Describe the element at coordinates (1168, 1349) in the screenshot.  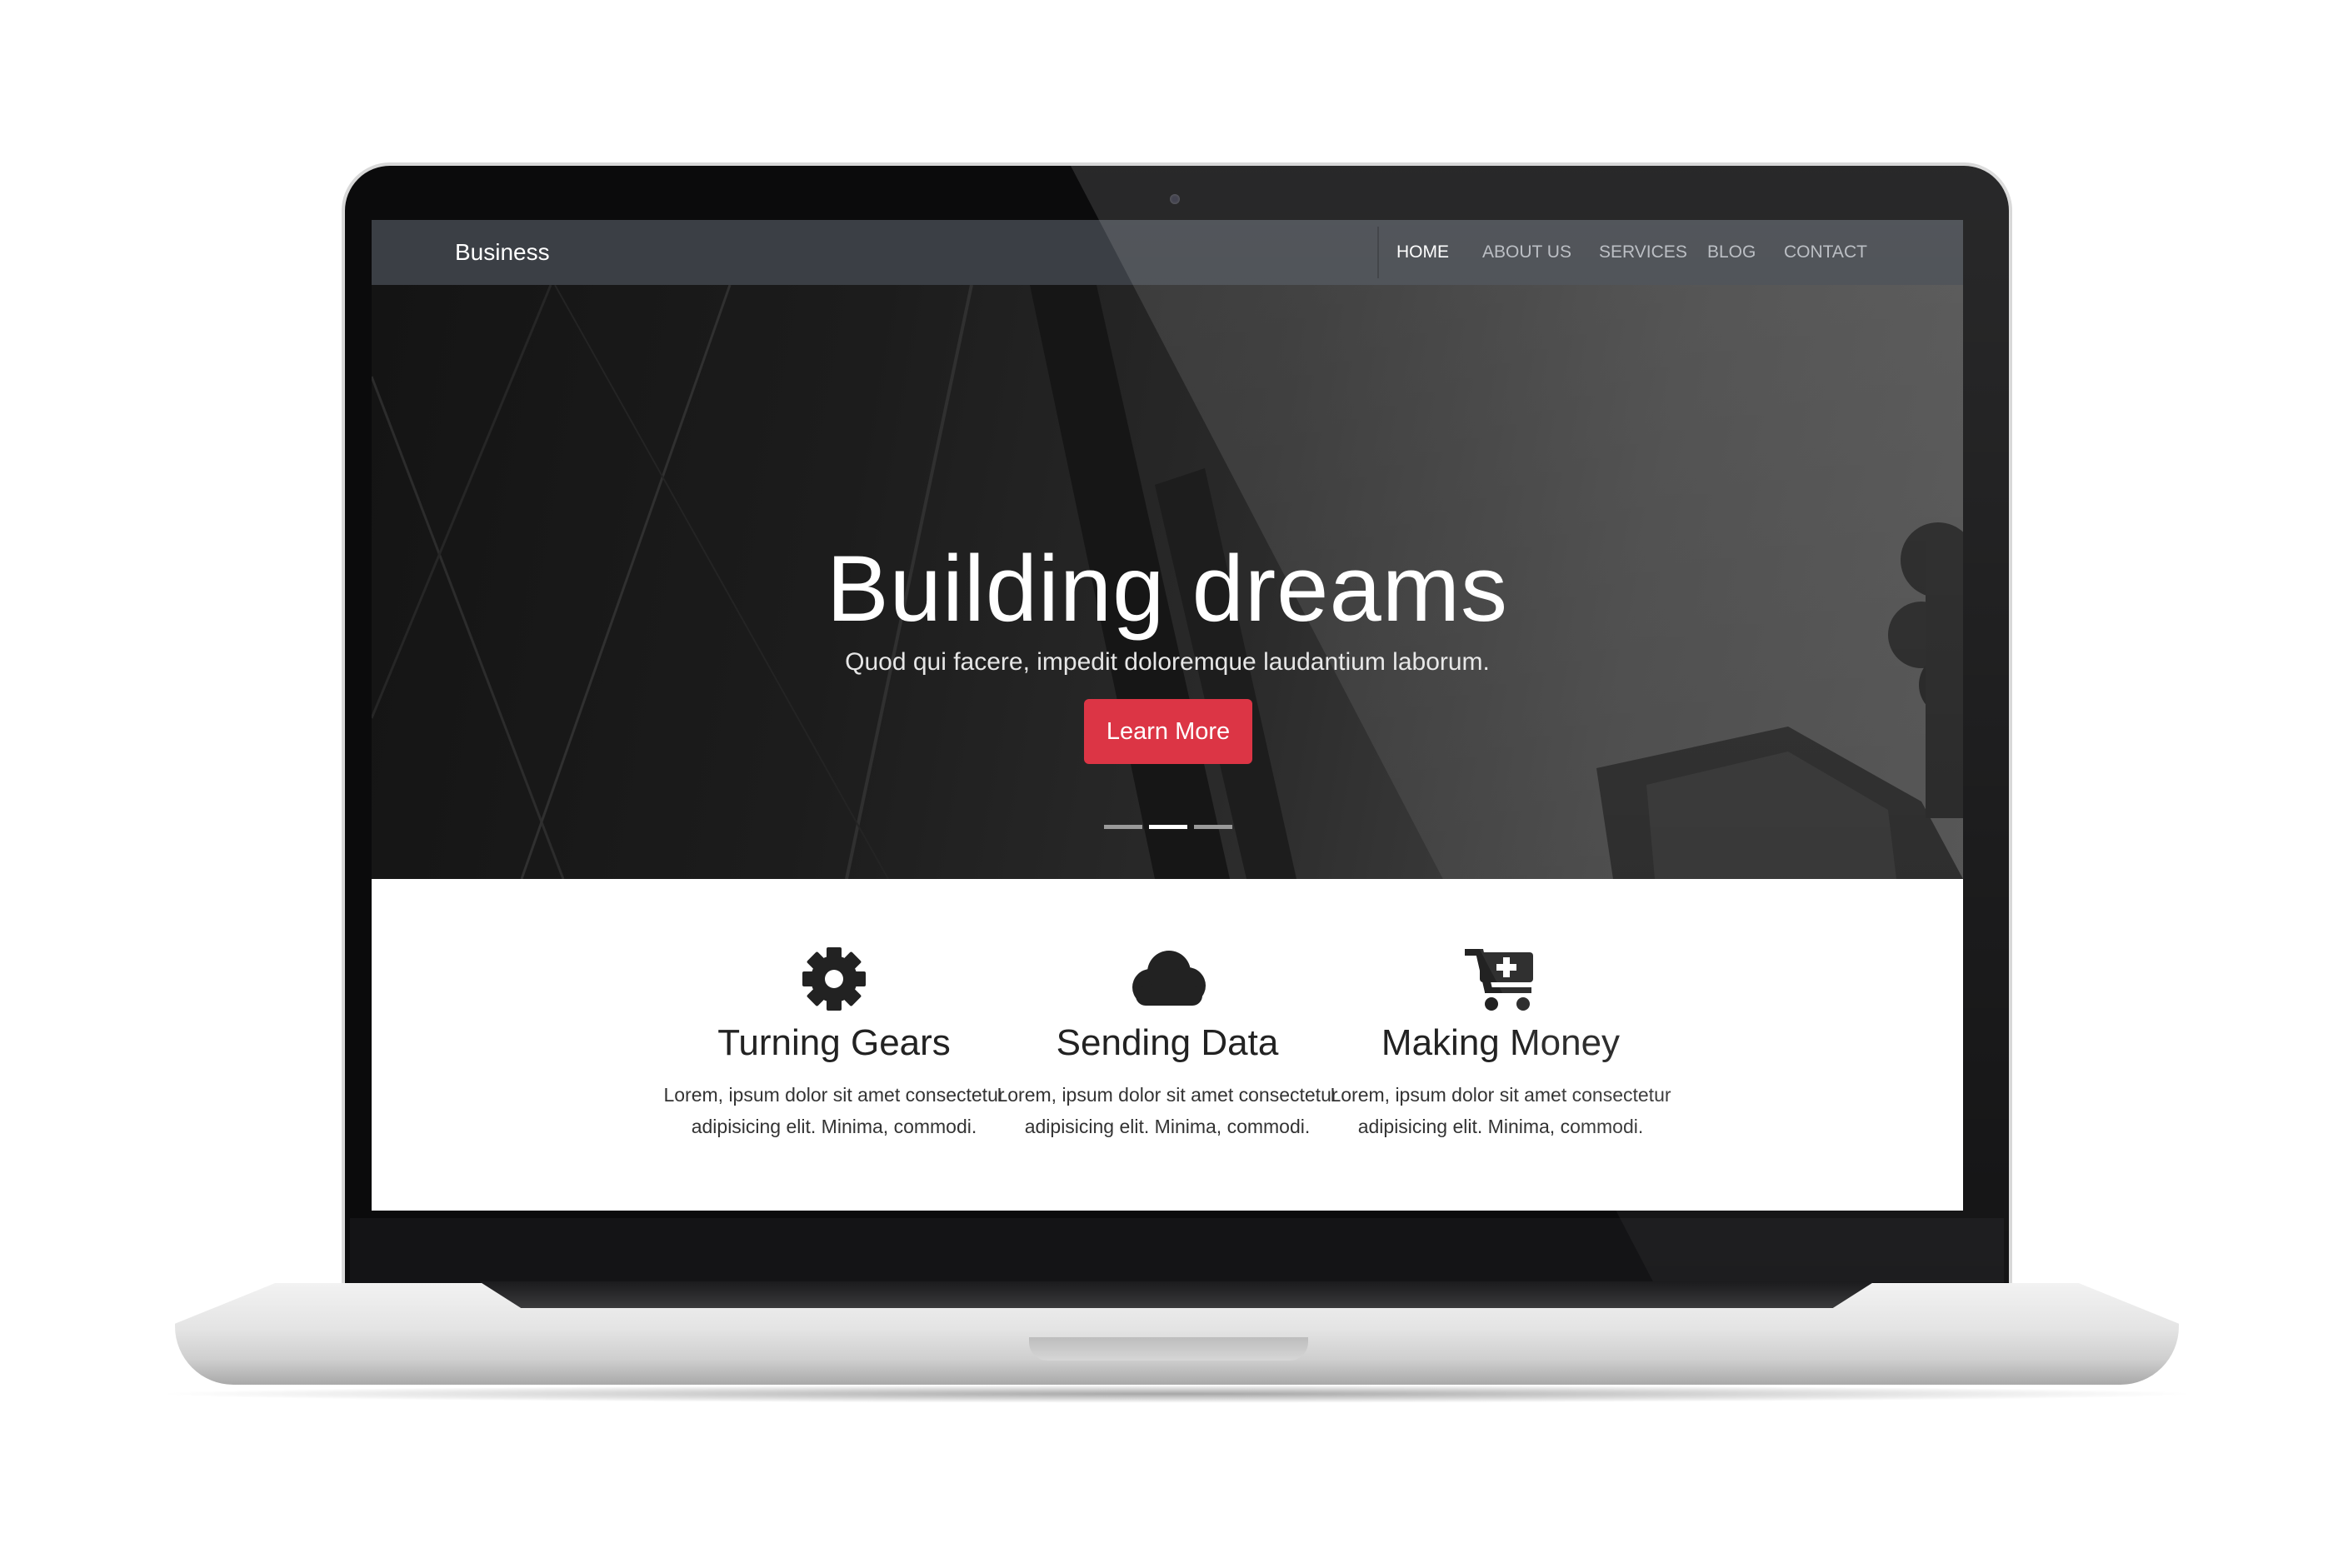
I see `laptop-opening-notch` at that location.